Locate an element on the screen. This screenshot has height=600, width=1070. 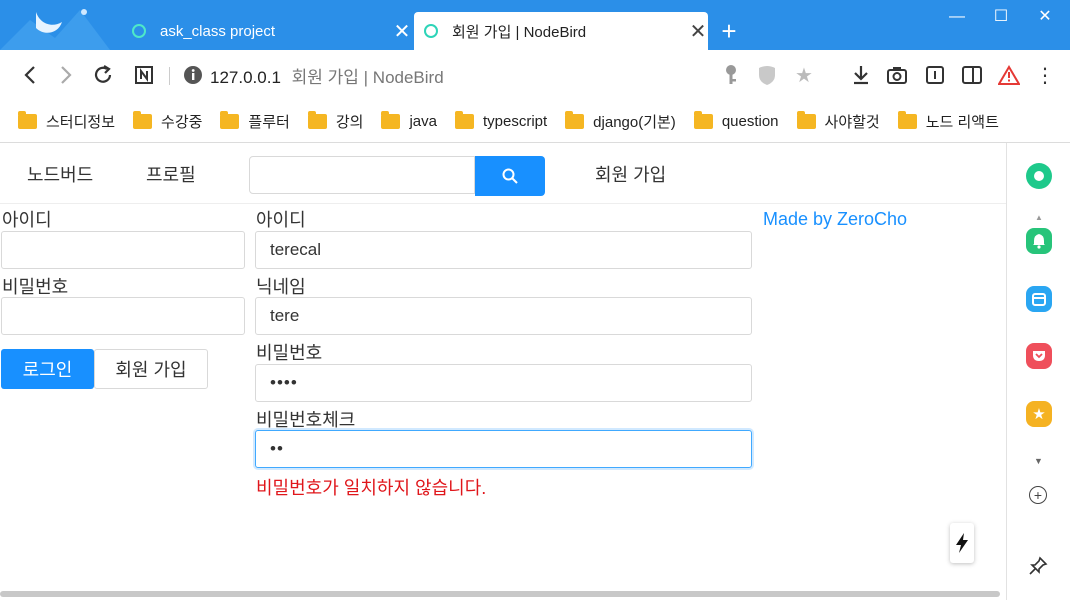
download-icon is located at coordinates (861, 75).